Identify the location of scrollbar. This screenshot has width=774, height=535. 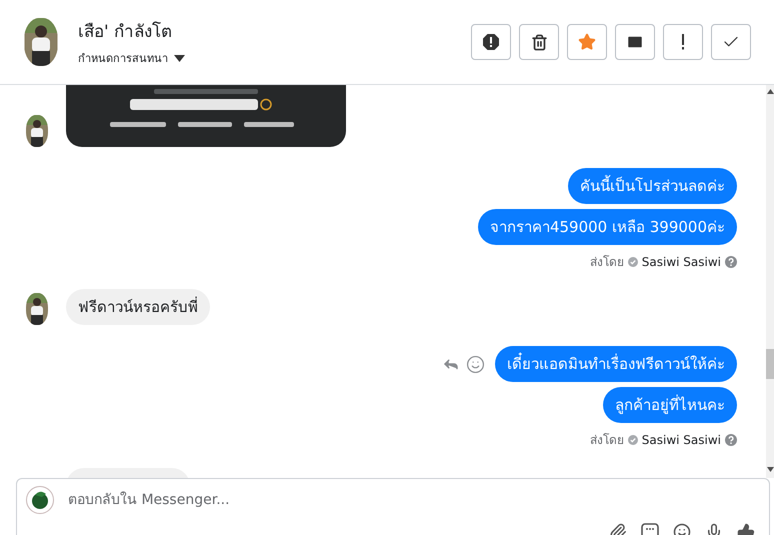
(770, 281).